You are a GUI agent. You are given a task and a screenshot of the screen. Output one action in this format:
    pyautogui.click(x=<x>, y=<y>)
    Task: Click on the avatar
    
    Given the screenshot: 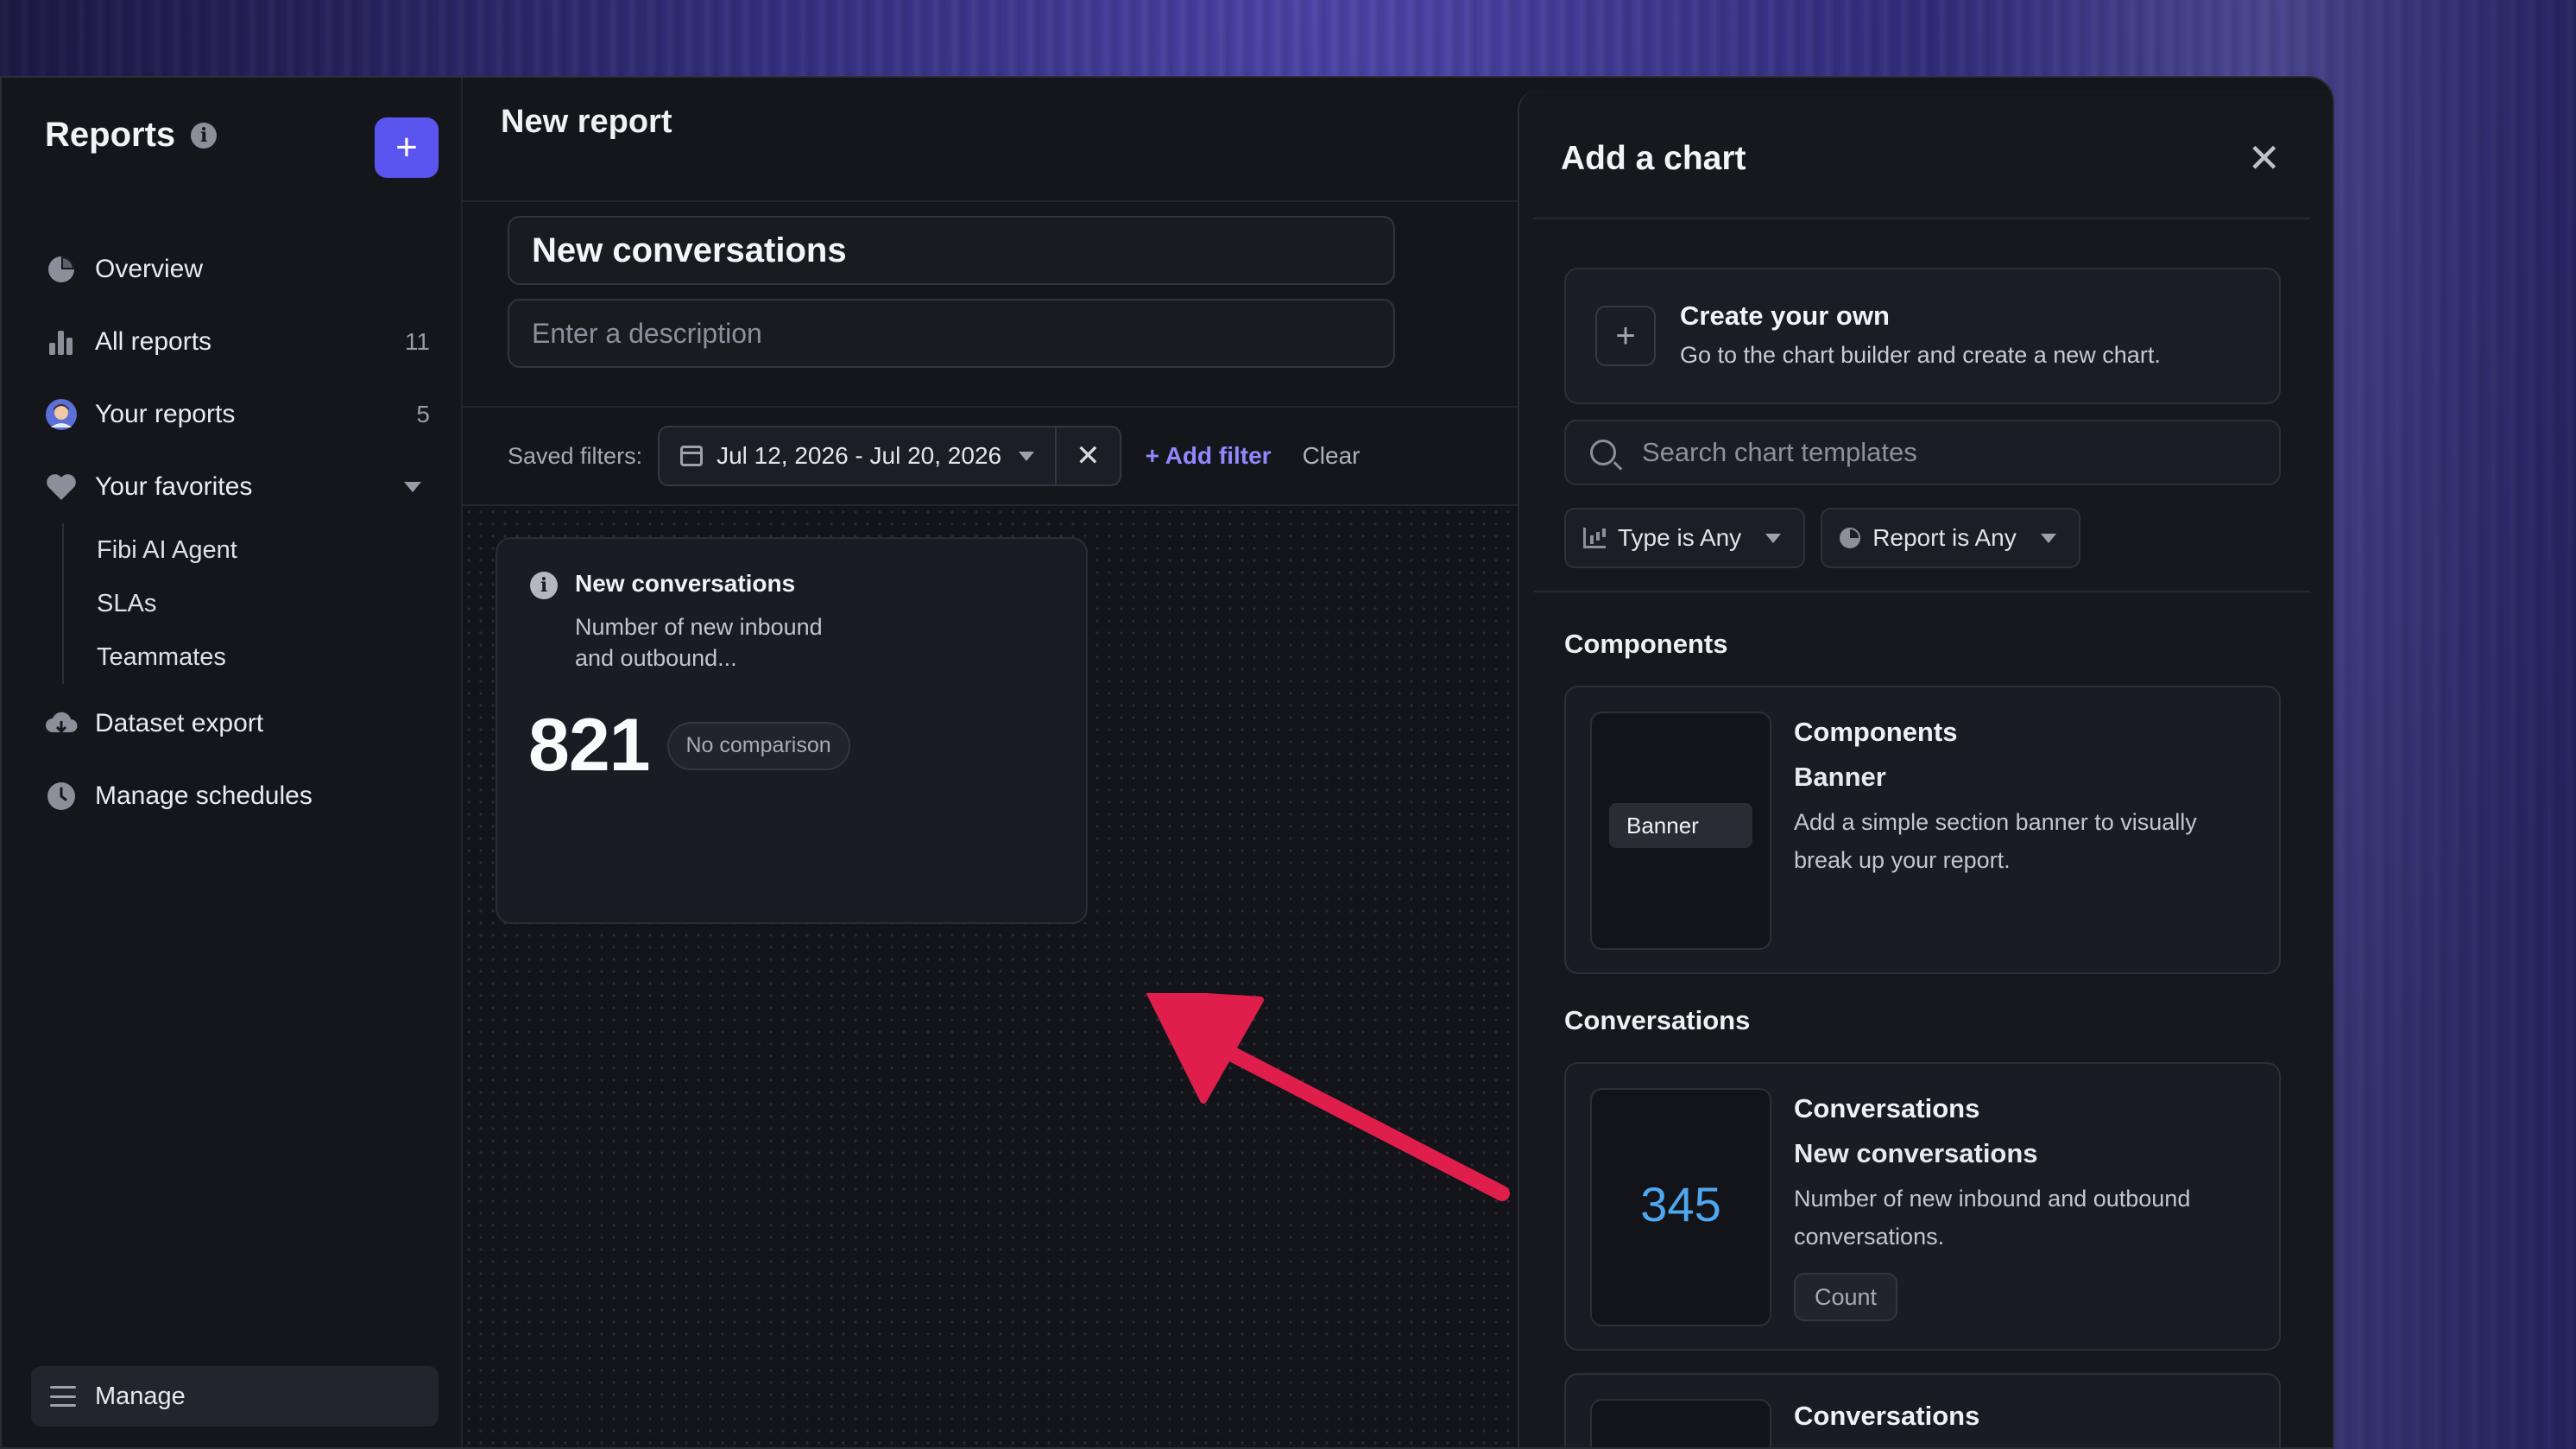 What is the action you would take?
    pyautogui.click(x=61, y=414)
    